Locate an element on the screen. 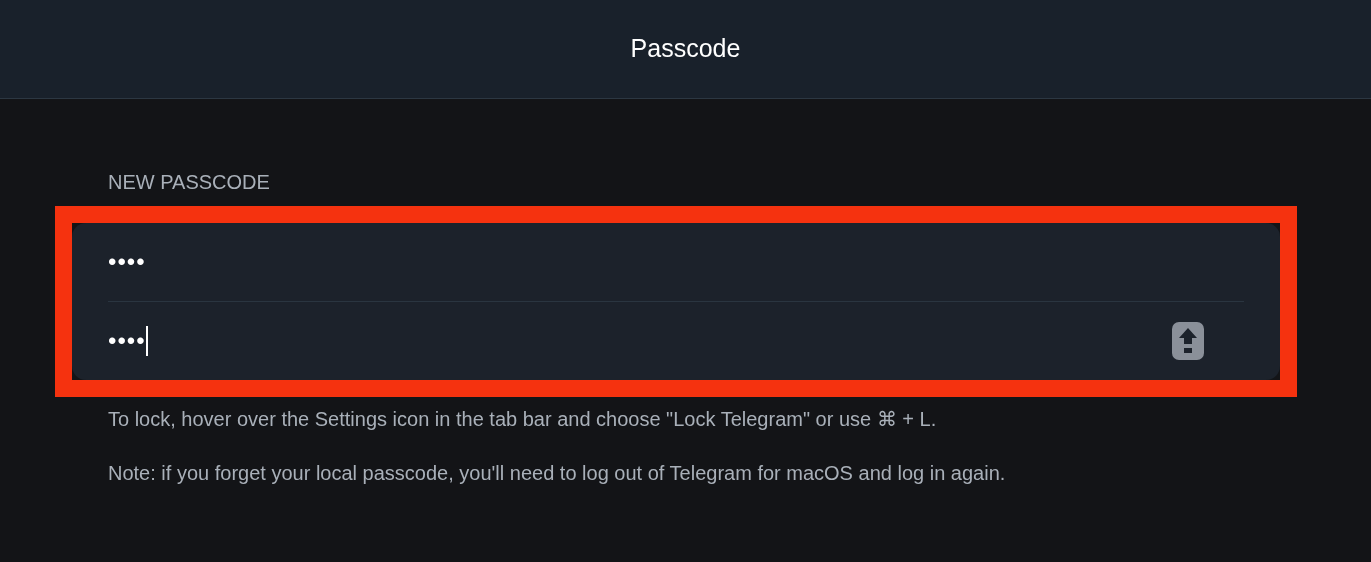  note-text: To lock, hover over the Settings icon in the tab bar and choose "Lock Telegram" or use ⌘ + L. is located at coordinates (523, 419).